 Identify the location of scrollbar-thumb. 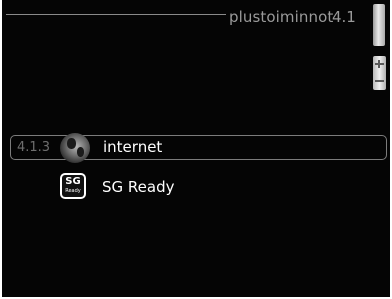
(379, 25).